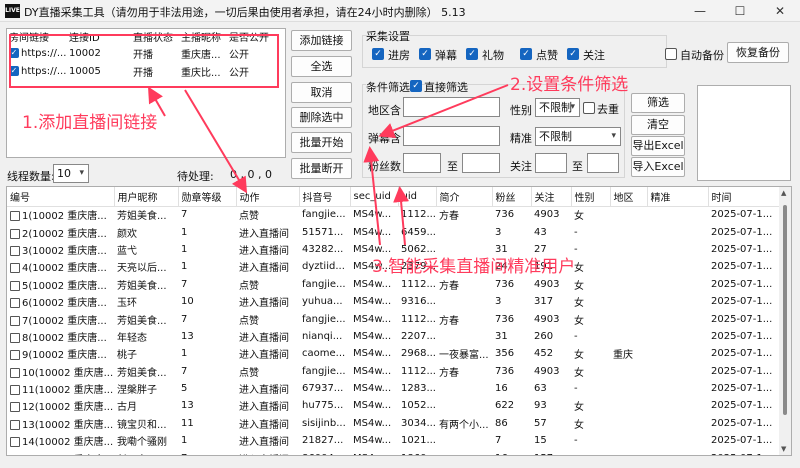 This screenshot has width=800, height=468. I want to click on annotation-filter: 2.设置条件筛选, so click(569, 85).